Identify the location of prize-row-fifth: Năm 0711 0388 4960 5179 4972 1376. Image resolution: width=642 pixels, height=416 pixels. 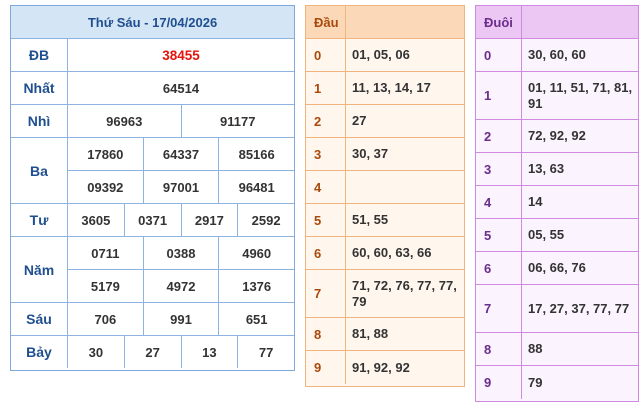
(152, 270).